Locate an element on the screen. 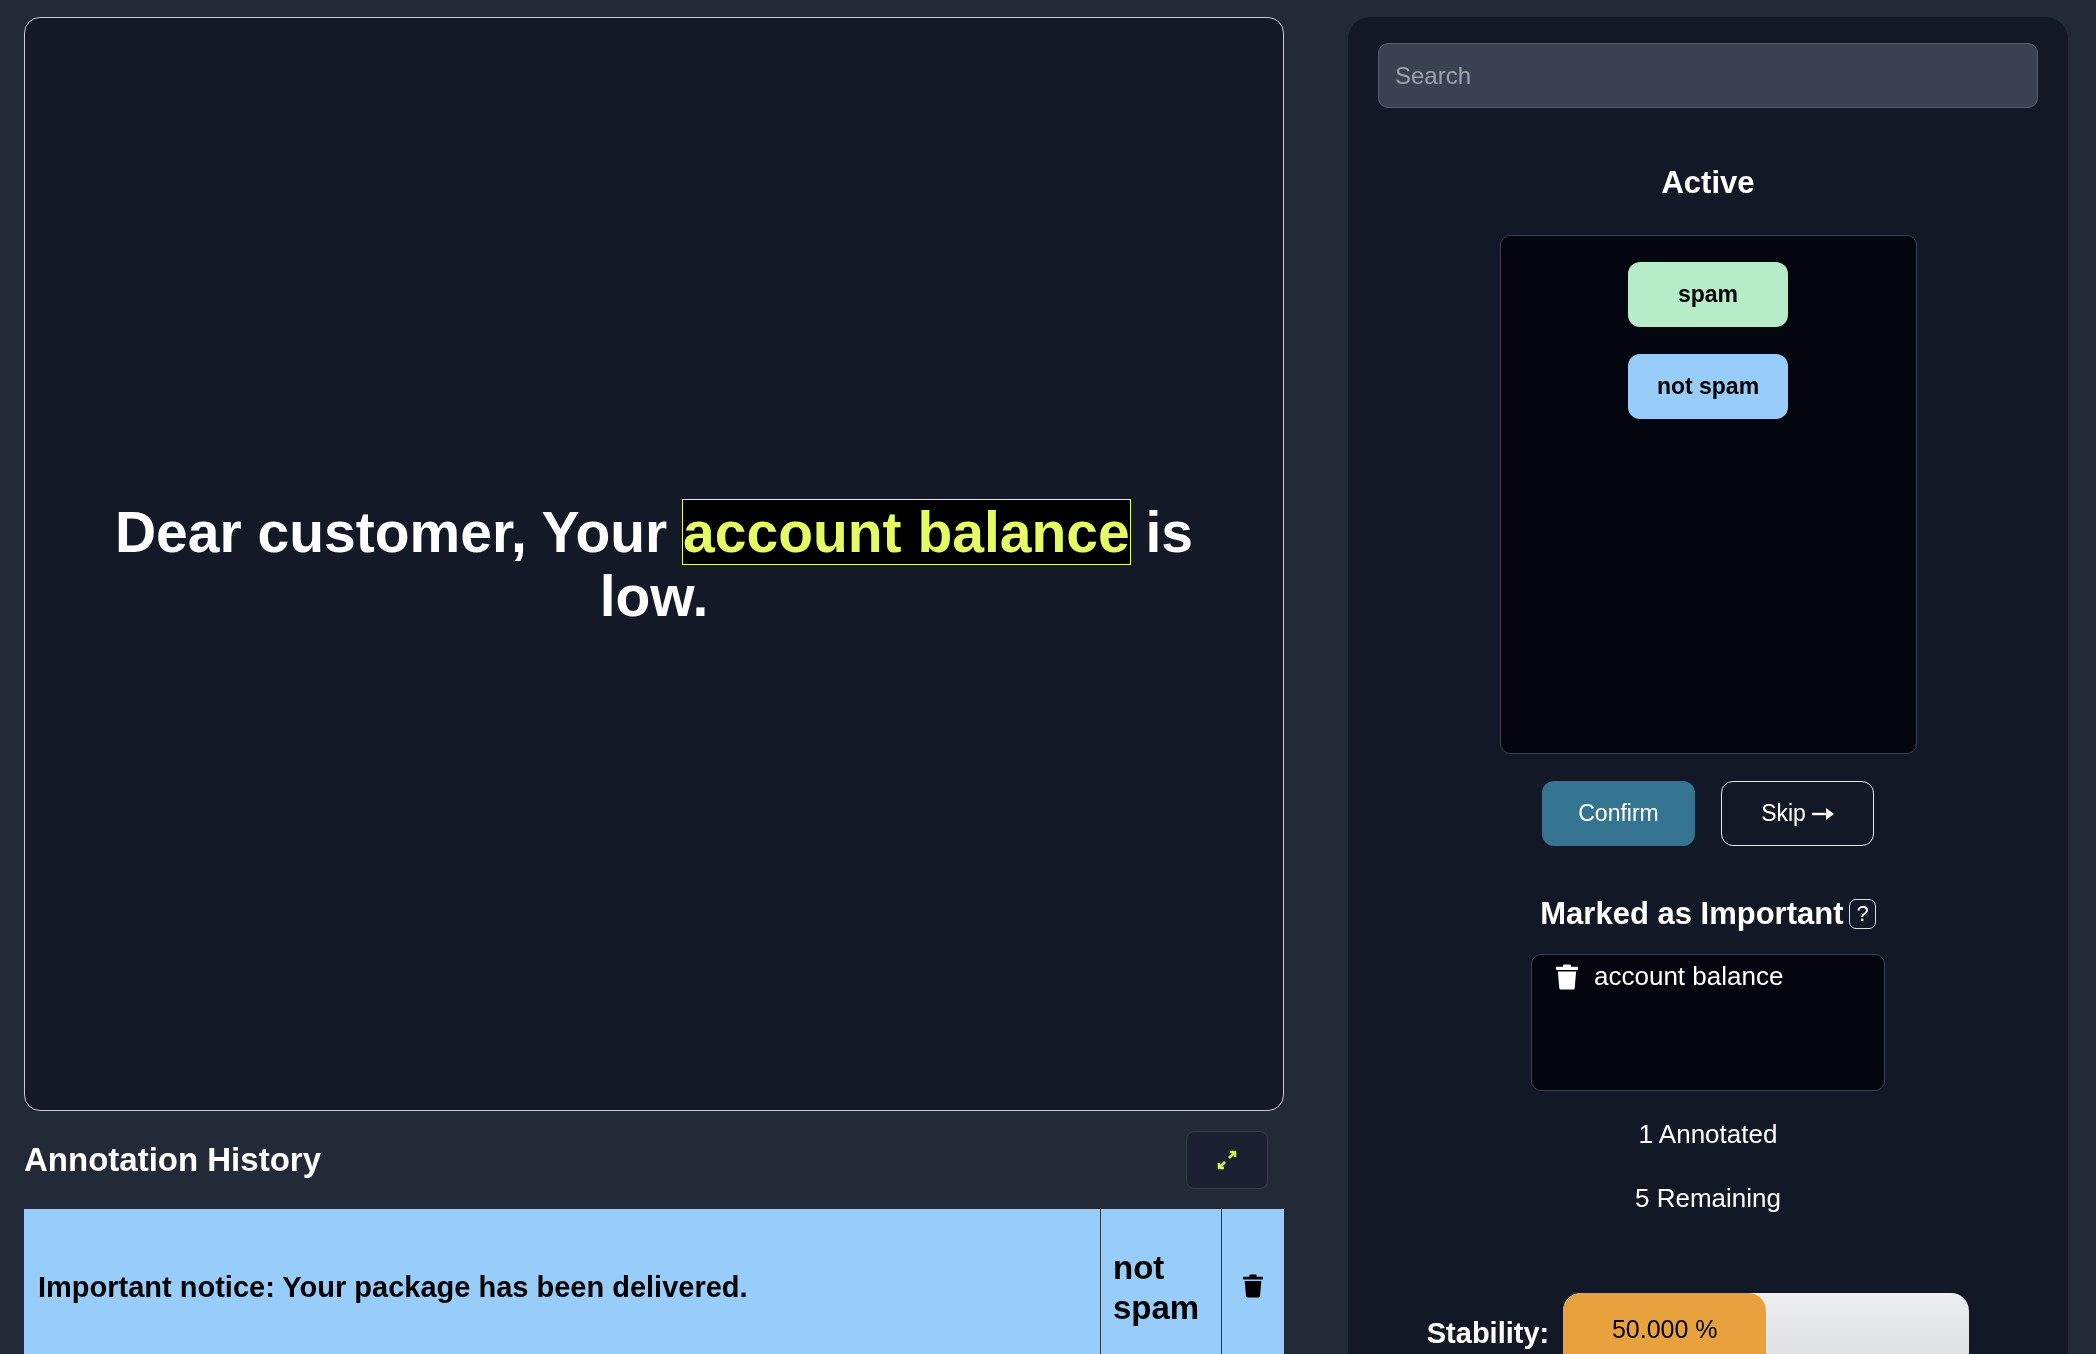 Image resolution: width=2096 pixels, height=1354 pixels. arrow-icon is located at coordinates (1822, 813).